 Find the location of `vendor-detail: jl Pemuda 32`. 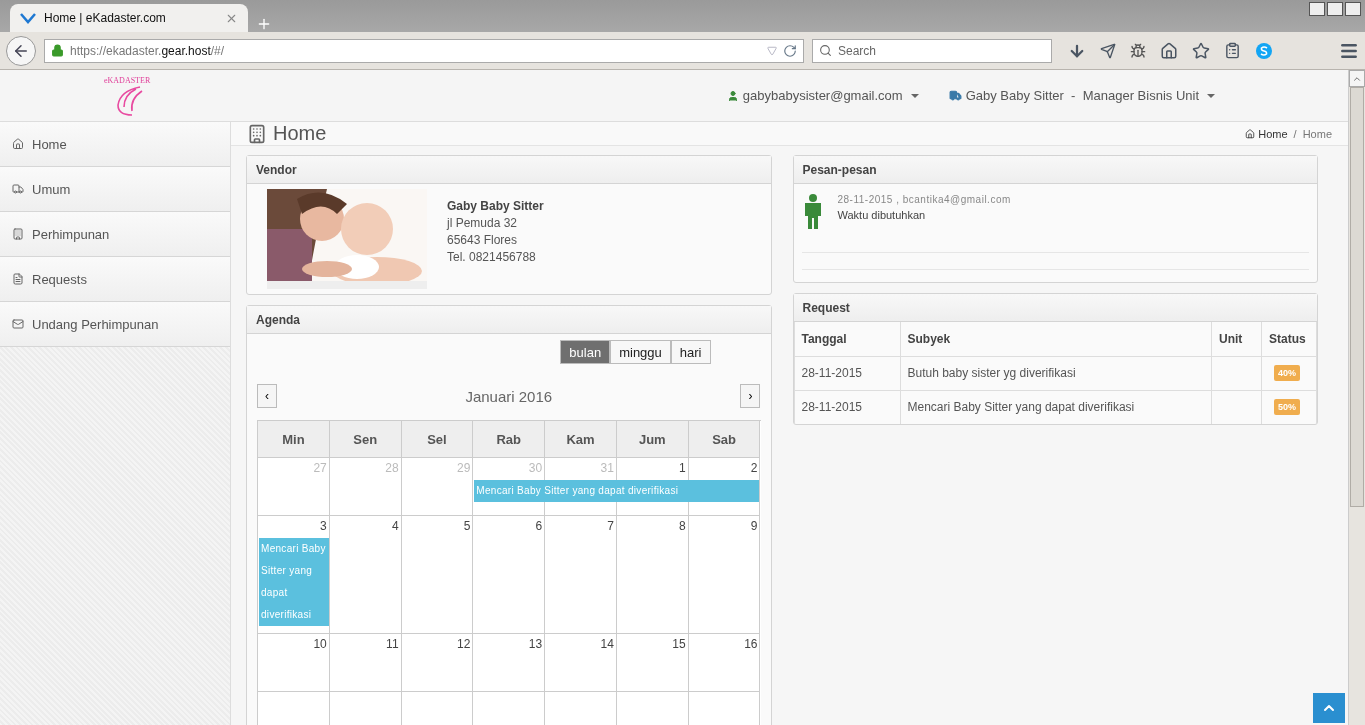

vendor-detail: jl Pemuda 32 is located at coordinates (483, 223).